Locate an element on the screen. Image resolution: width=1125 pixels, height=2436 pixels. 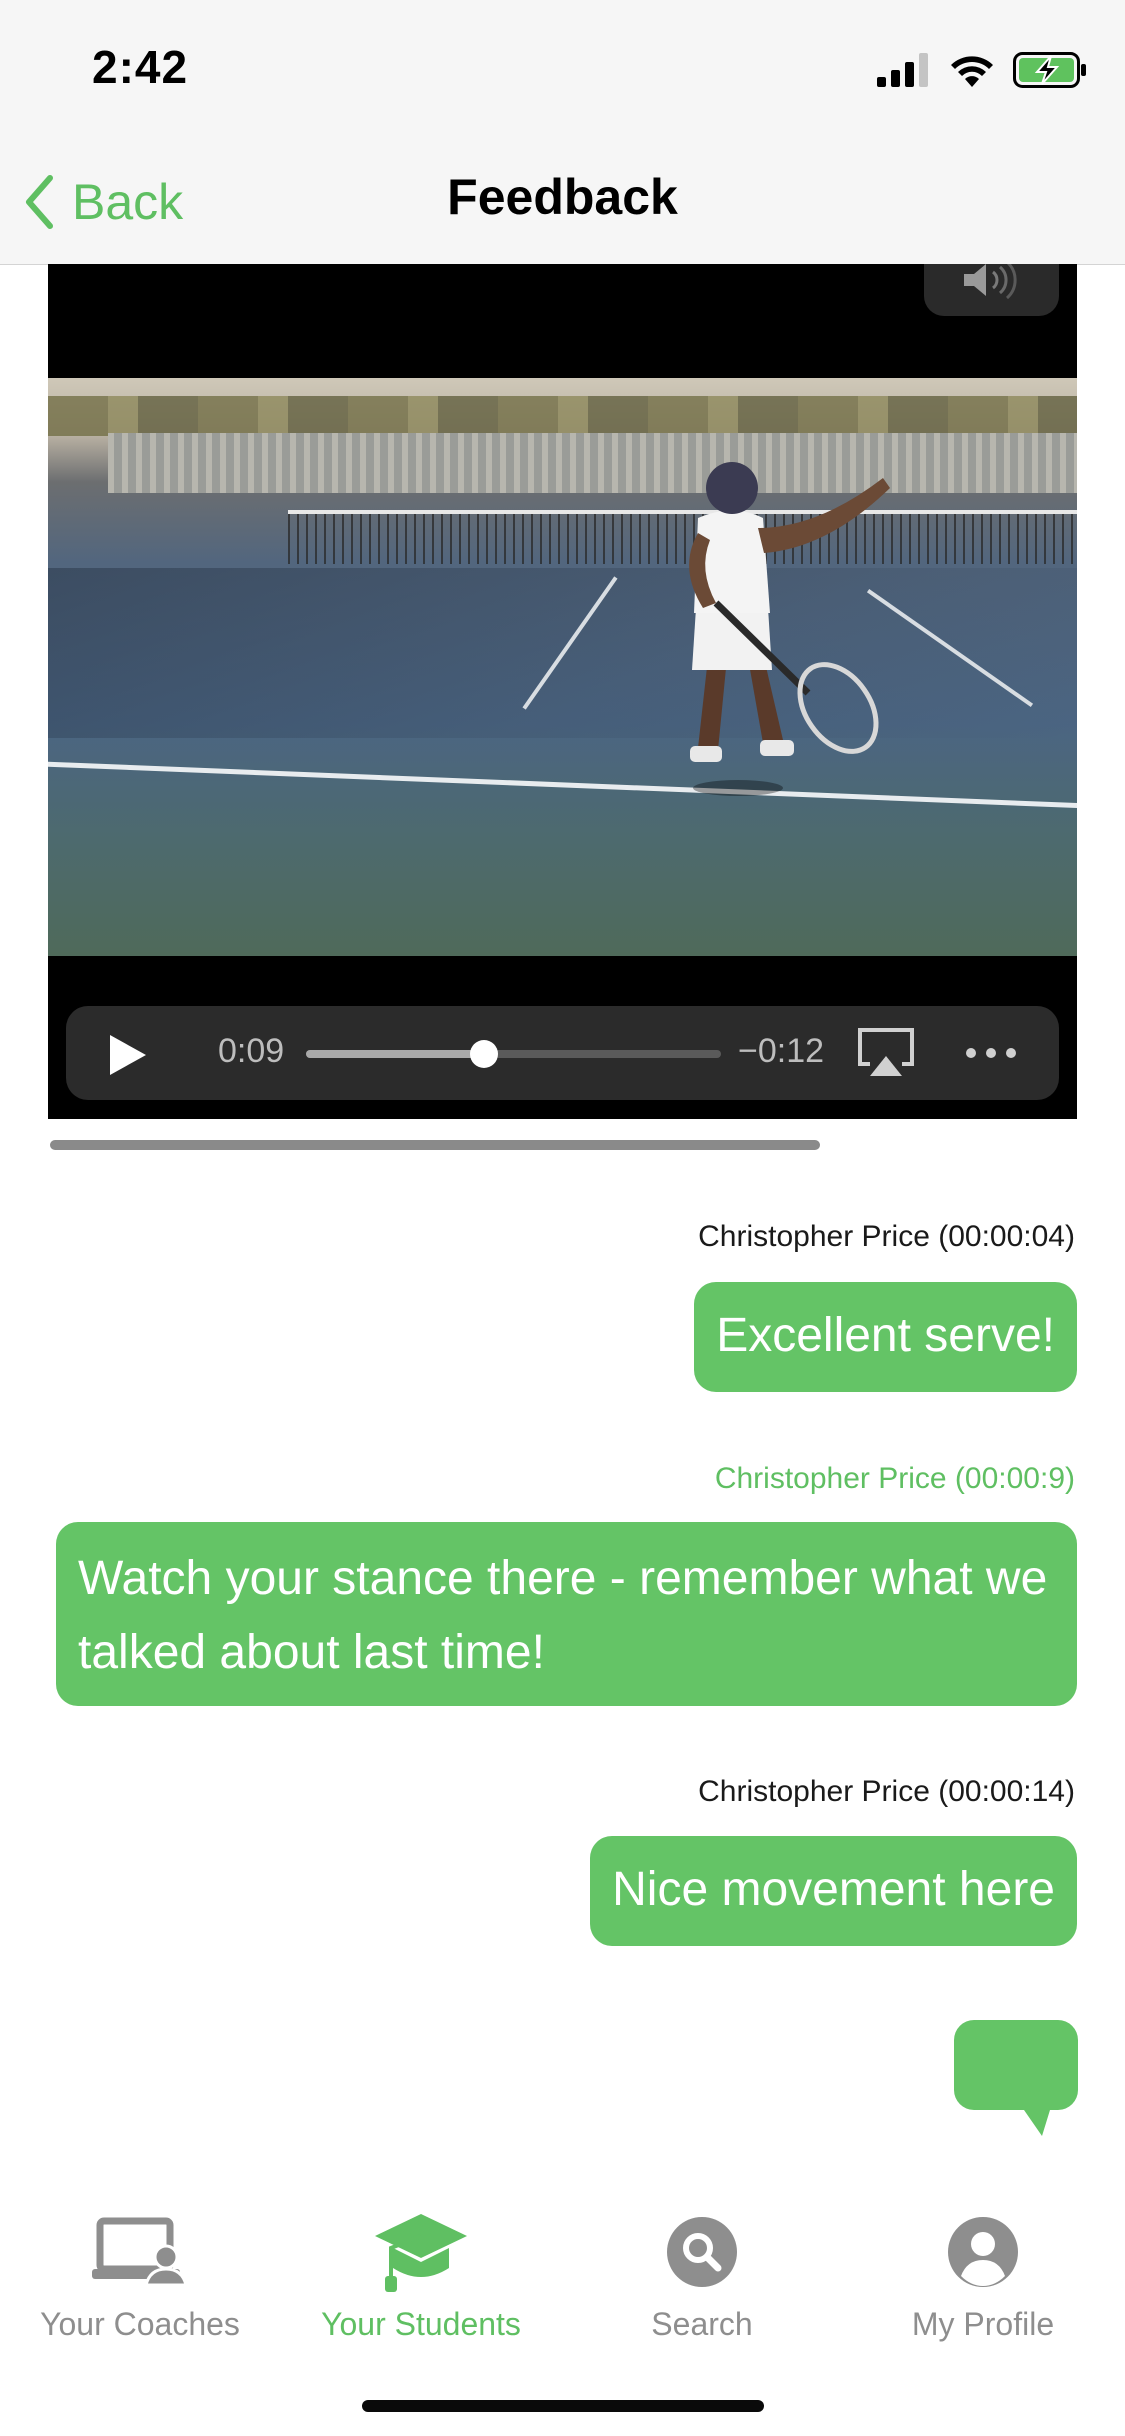
tab-your-students: Your Students is located at coordinates (421, 2275).